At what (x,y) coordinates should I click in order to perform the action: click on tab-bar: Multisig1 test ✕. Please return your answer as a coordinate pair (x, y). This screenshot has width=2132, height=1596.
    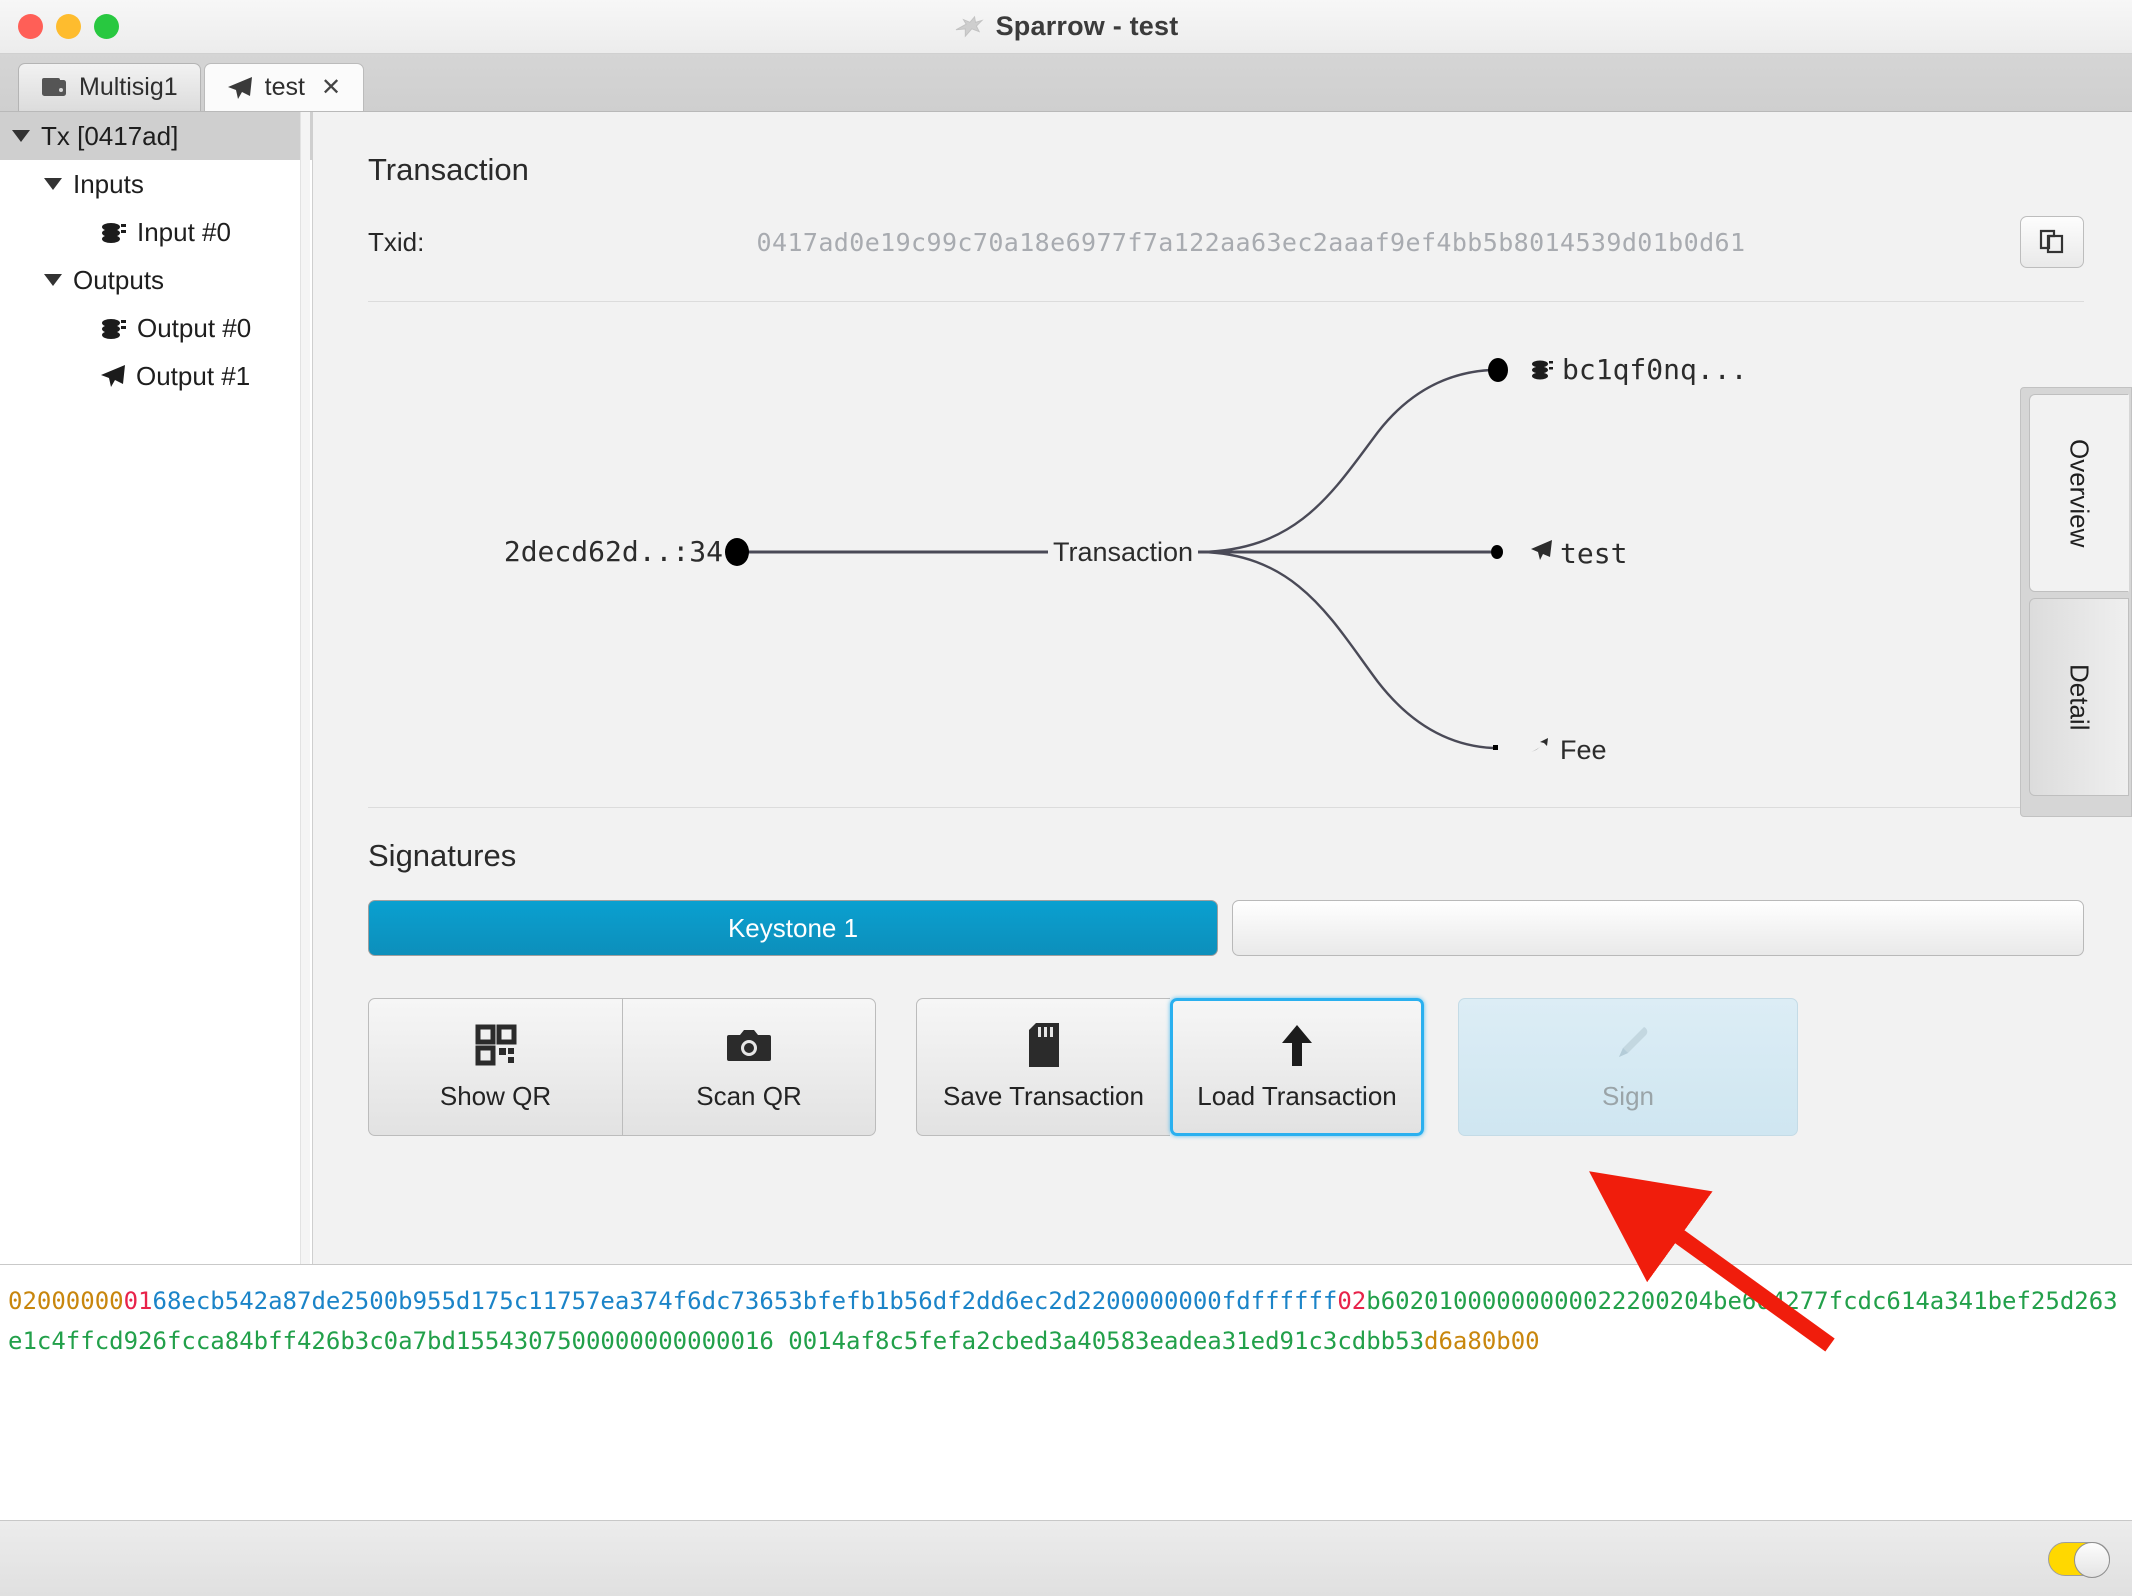
    Looking at the image, I should click on (1066, 83).